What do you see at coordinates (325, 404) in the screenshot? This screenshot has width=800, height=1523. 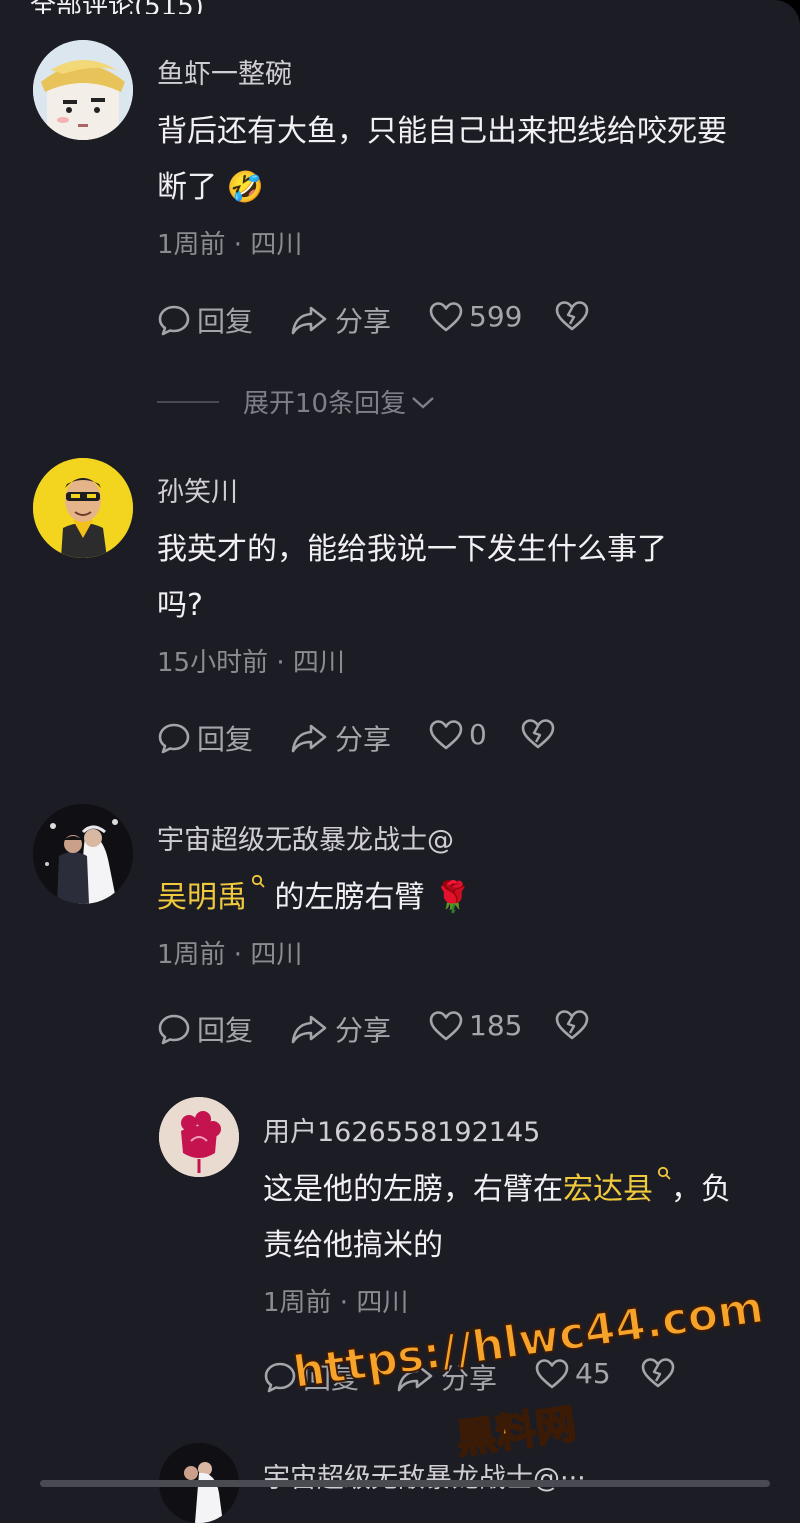 I see `expand-replies-label: 展开10条回复` at bounding box center [325, 404].